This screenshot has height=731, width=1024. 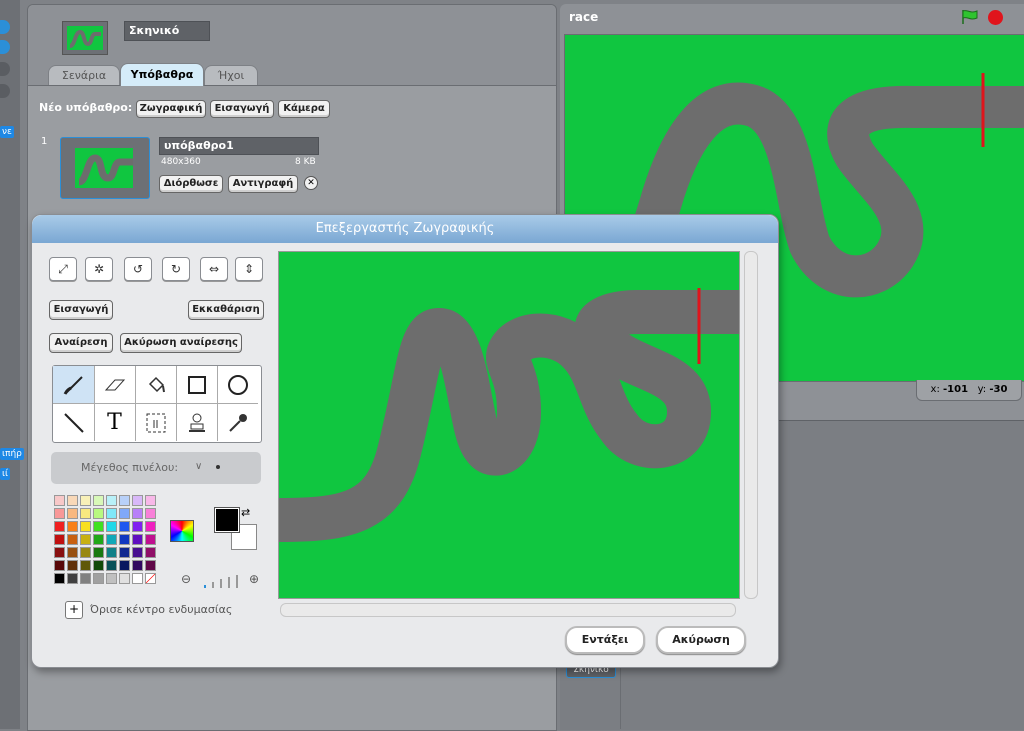 What do you see at coordinates (191, 184) in the screenshot?
I see `edit-background-button: Διόρθωσε` at bounding box center [191, 184].